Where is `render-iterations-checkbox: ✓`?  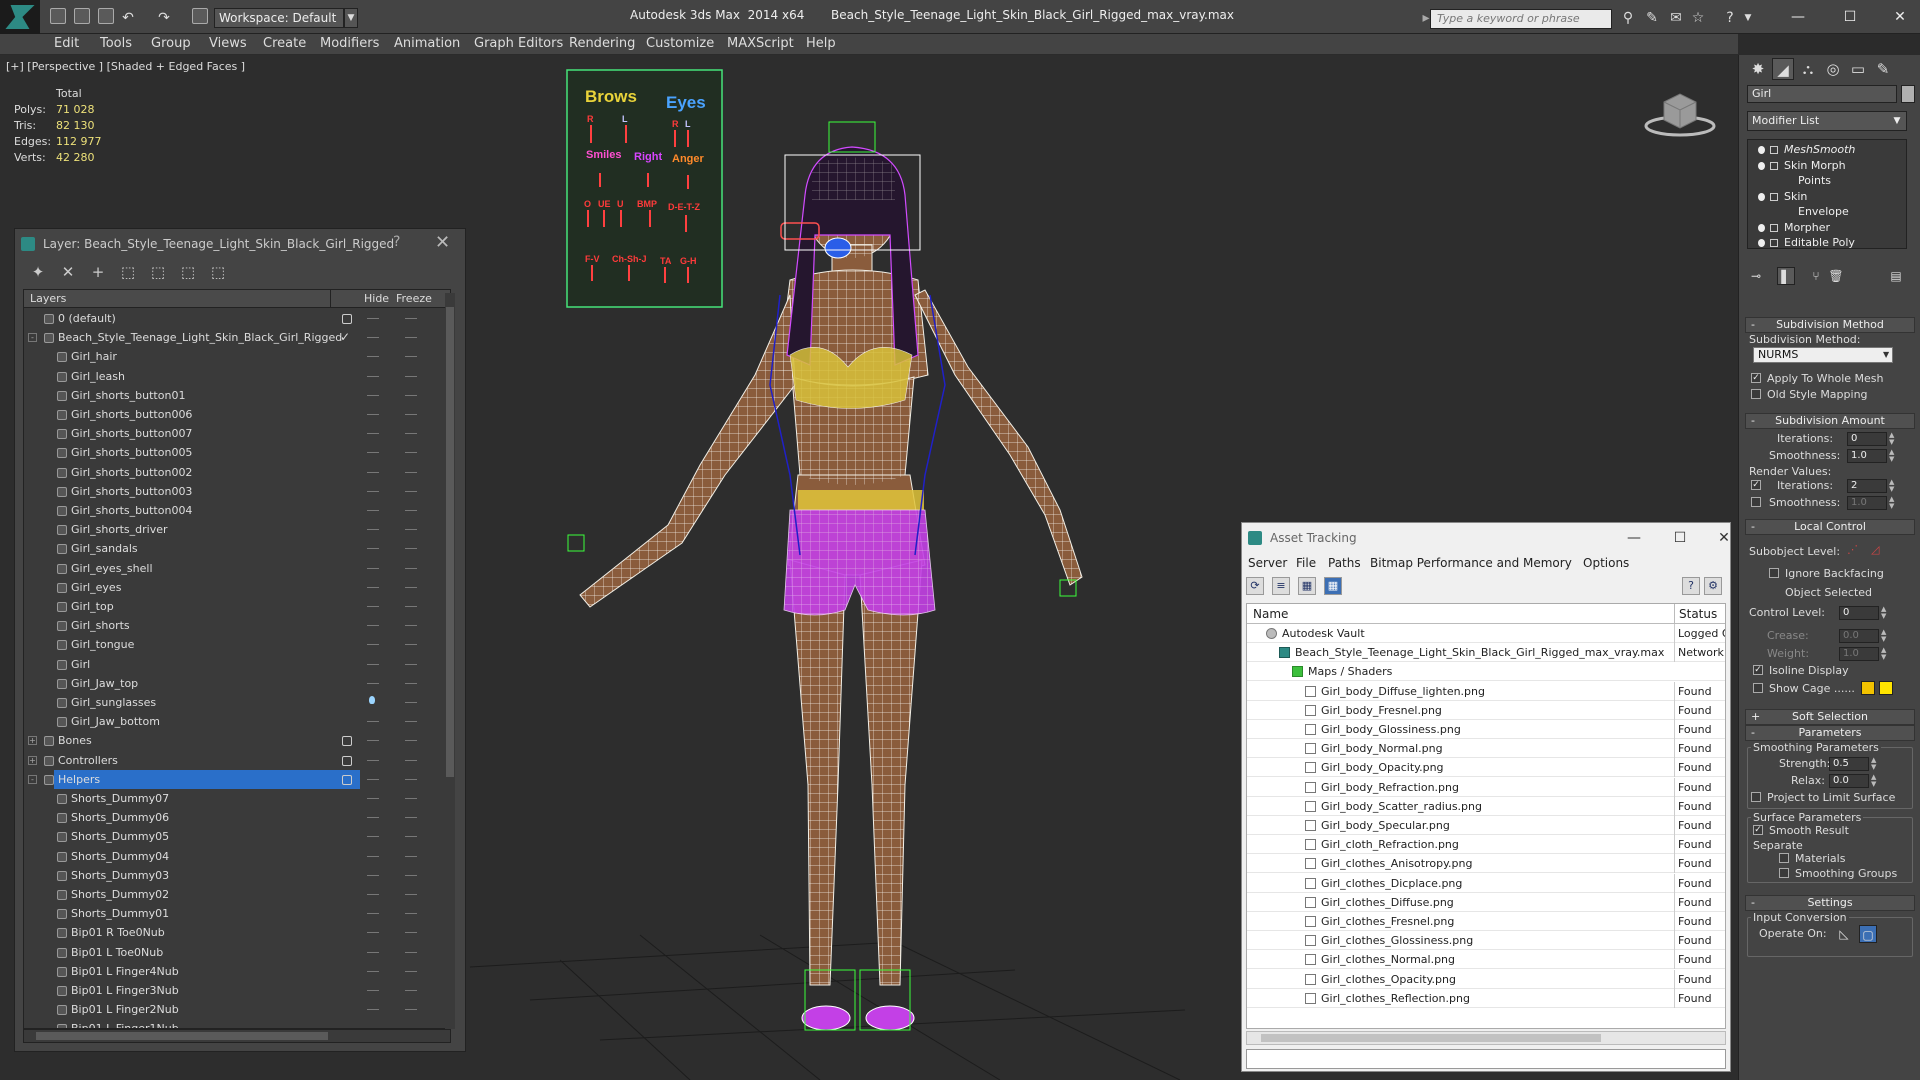
render-iterations-checkbox: ✓ is located at coordinates (1756, 485).